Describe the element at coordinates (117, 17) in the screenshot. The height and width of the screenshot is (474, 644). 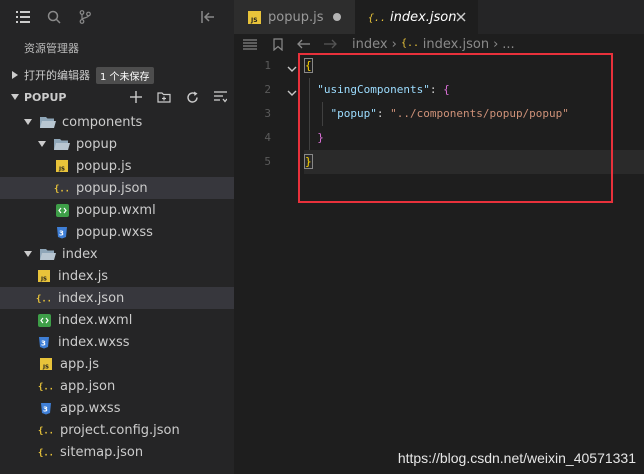
I see `sidebar-toolbar` at that location.